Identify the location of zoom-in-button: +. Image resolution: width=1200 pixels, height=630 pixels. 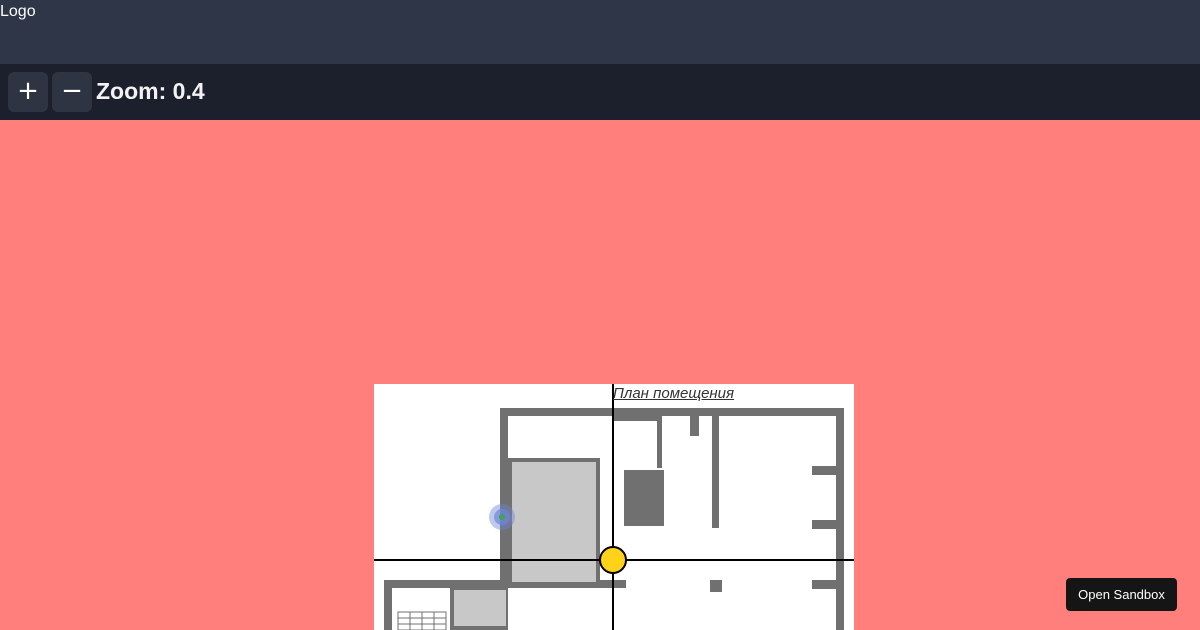
(28, 92).